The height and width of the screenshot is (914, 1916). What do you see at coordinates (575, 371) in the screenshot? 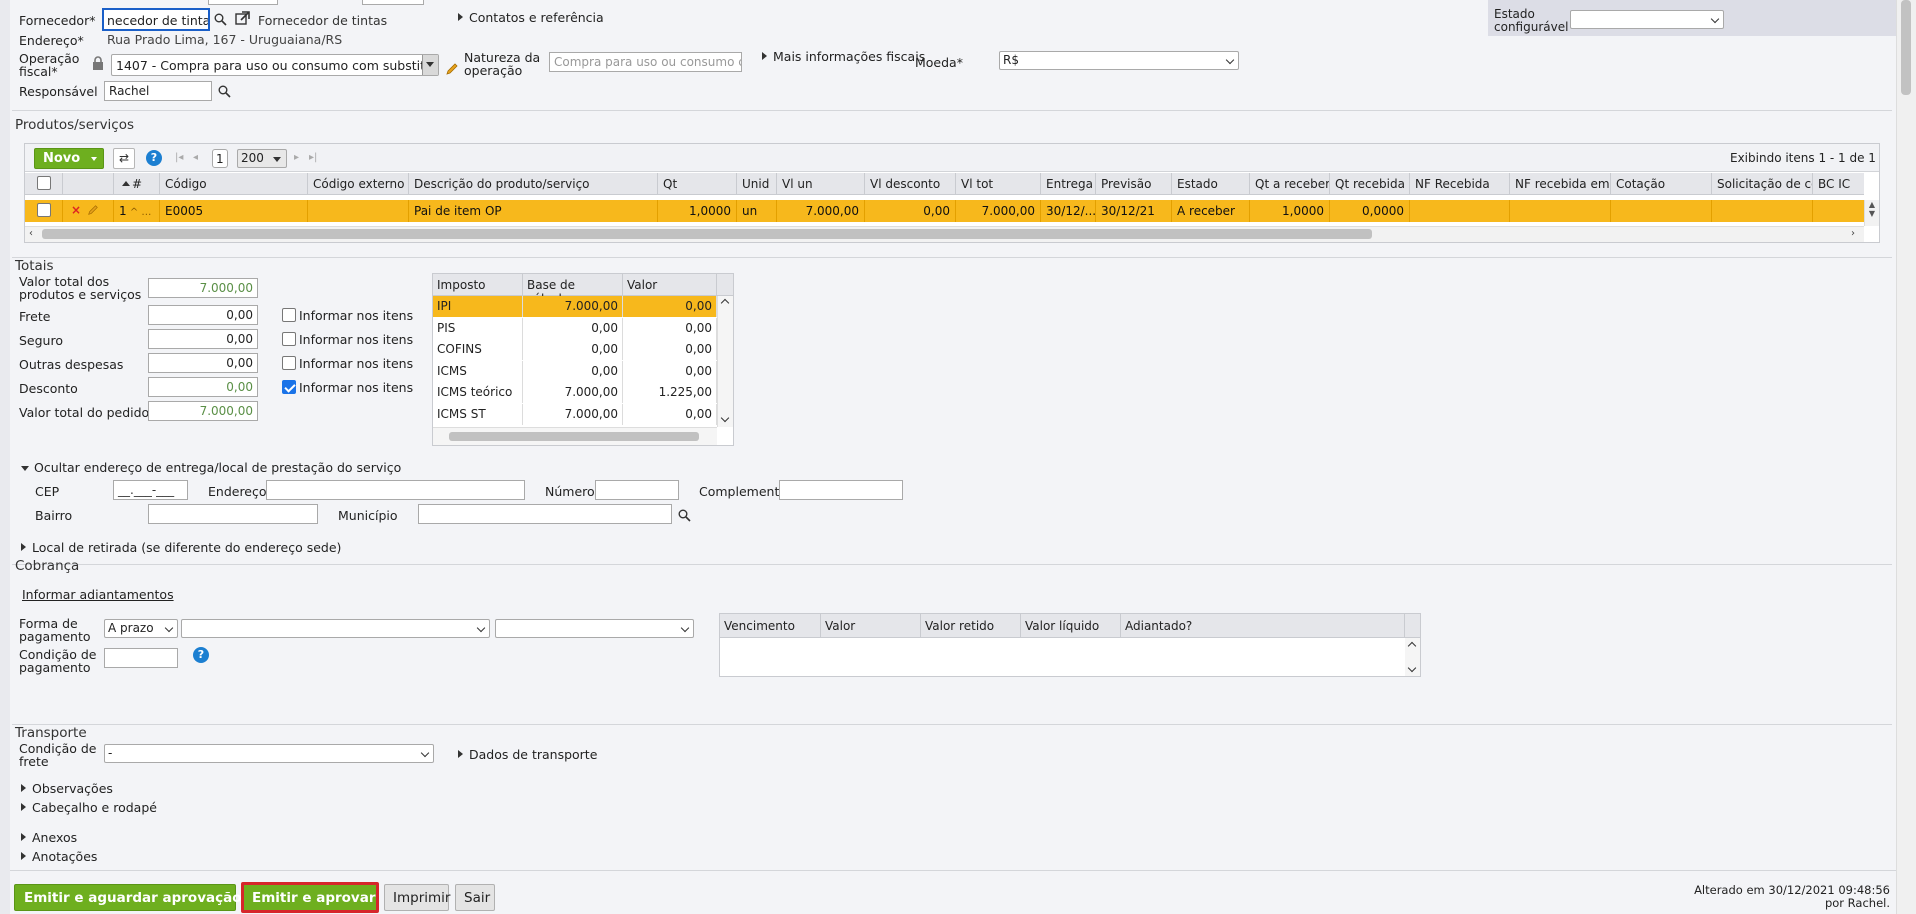
I see `impostos-row: ICMS 0,00 0,00` at bounding box center [575, 371].